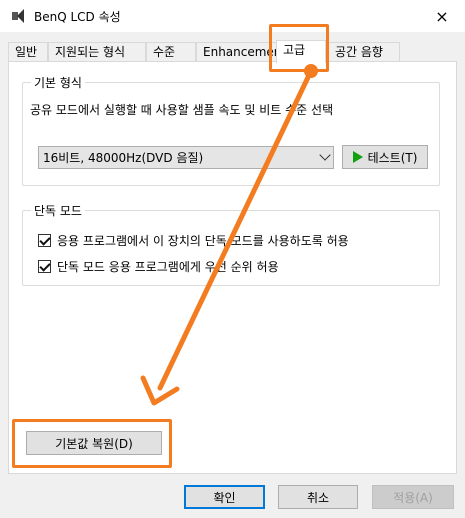 Image resolution: width=465 pixels, height=518 pixels. What do you see at coordinates (58, 210) in the screenshot?
I see `exclusive-mode-label: 단독 모드` at bounding box center [58, 210].